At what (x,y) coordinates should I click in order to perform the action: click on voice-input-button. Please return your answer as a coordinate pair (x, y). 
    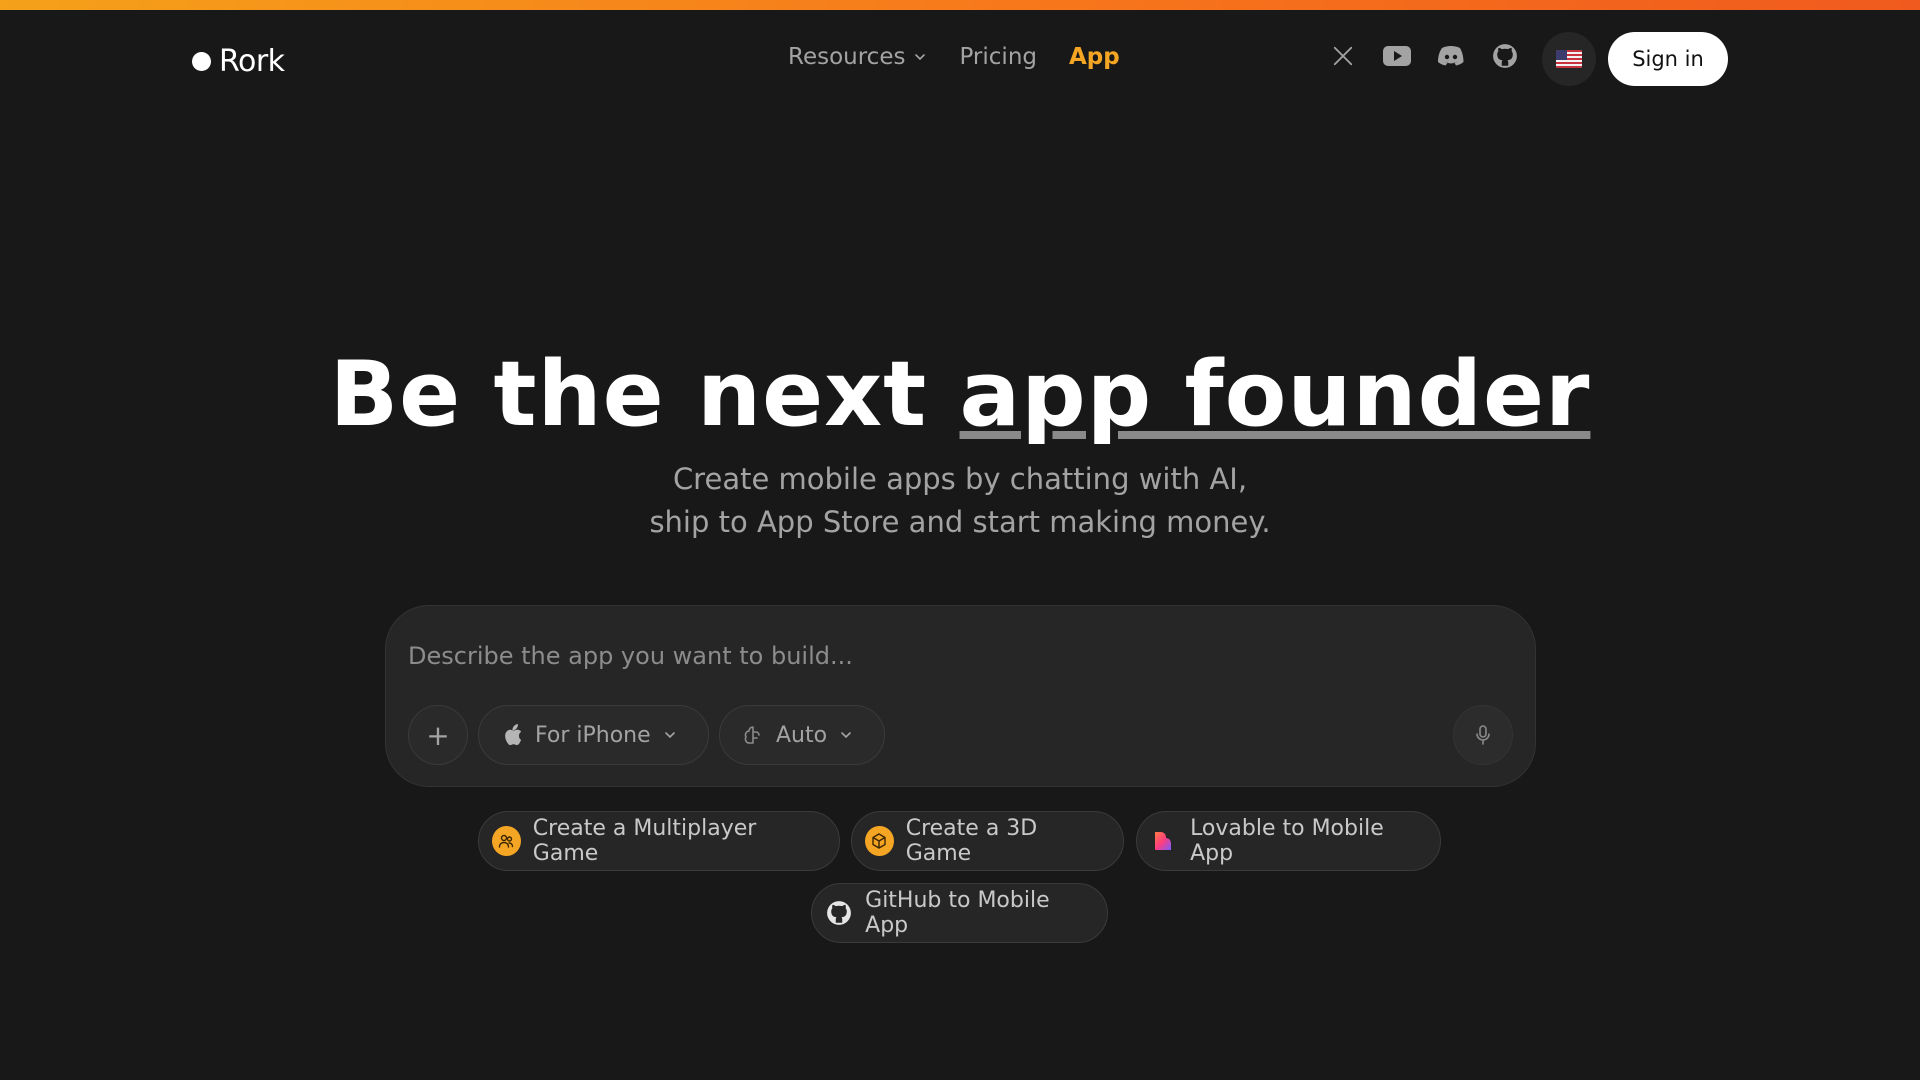
    Looking at the image, I should click on (1483, 735).